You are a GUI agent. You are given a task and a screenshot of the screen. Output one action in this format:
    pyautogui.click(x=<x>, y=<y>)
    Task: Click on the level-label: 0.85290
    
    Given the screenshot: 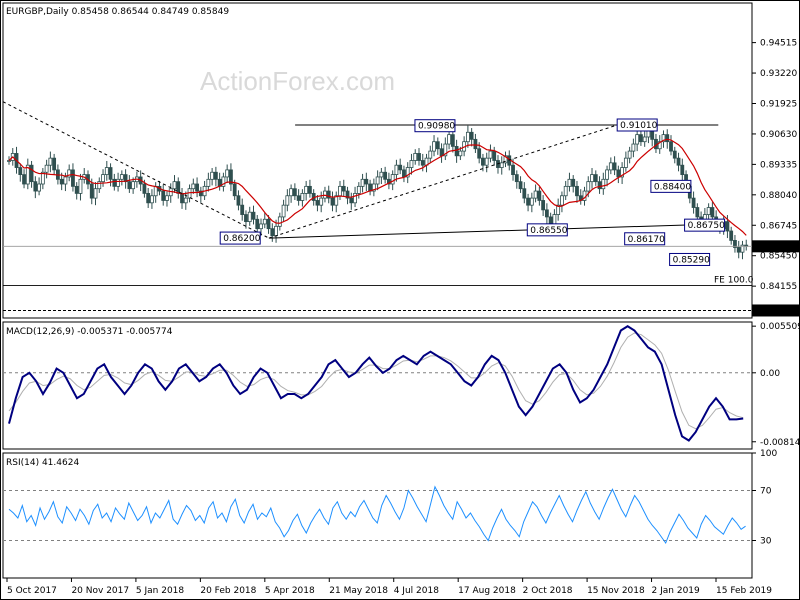 What is the action you would take?
    pyautogui.click(x=691, y=260)
    